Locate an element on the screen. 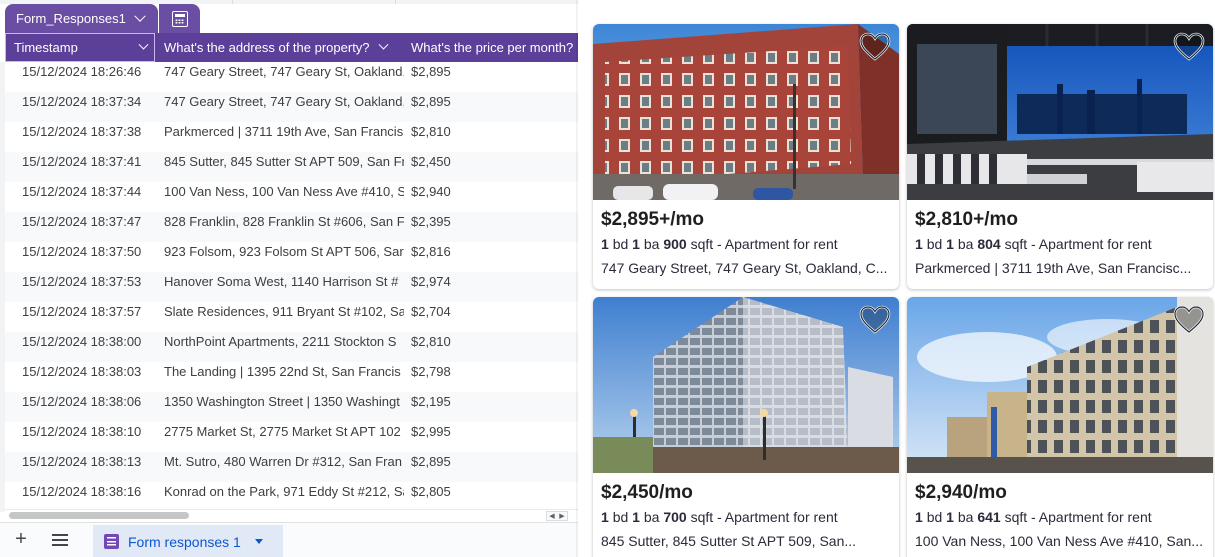 The image size is (1215, 557). table-name-tab: Form_Responses1 is located at coordinates (81, 18).